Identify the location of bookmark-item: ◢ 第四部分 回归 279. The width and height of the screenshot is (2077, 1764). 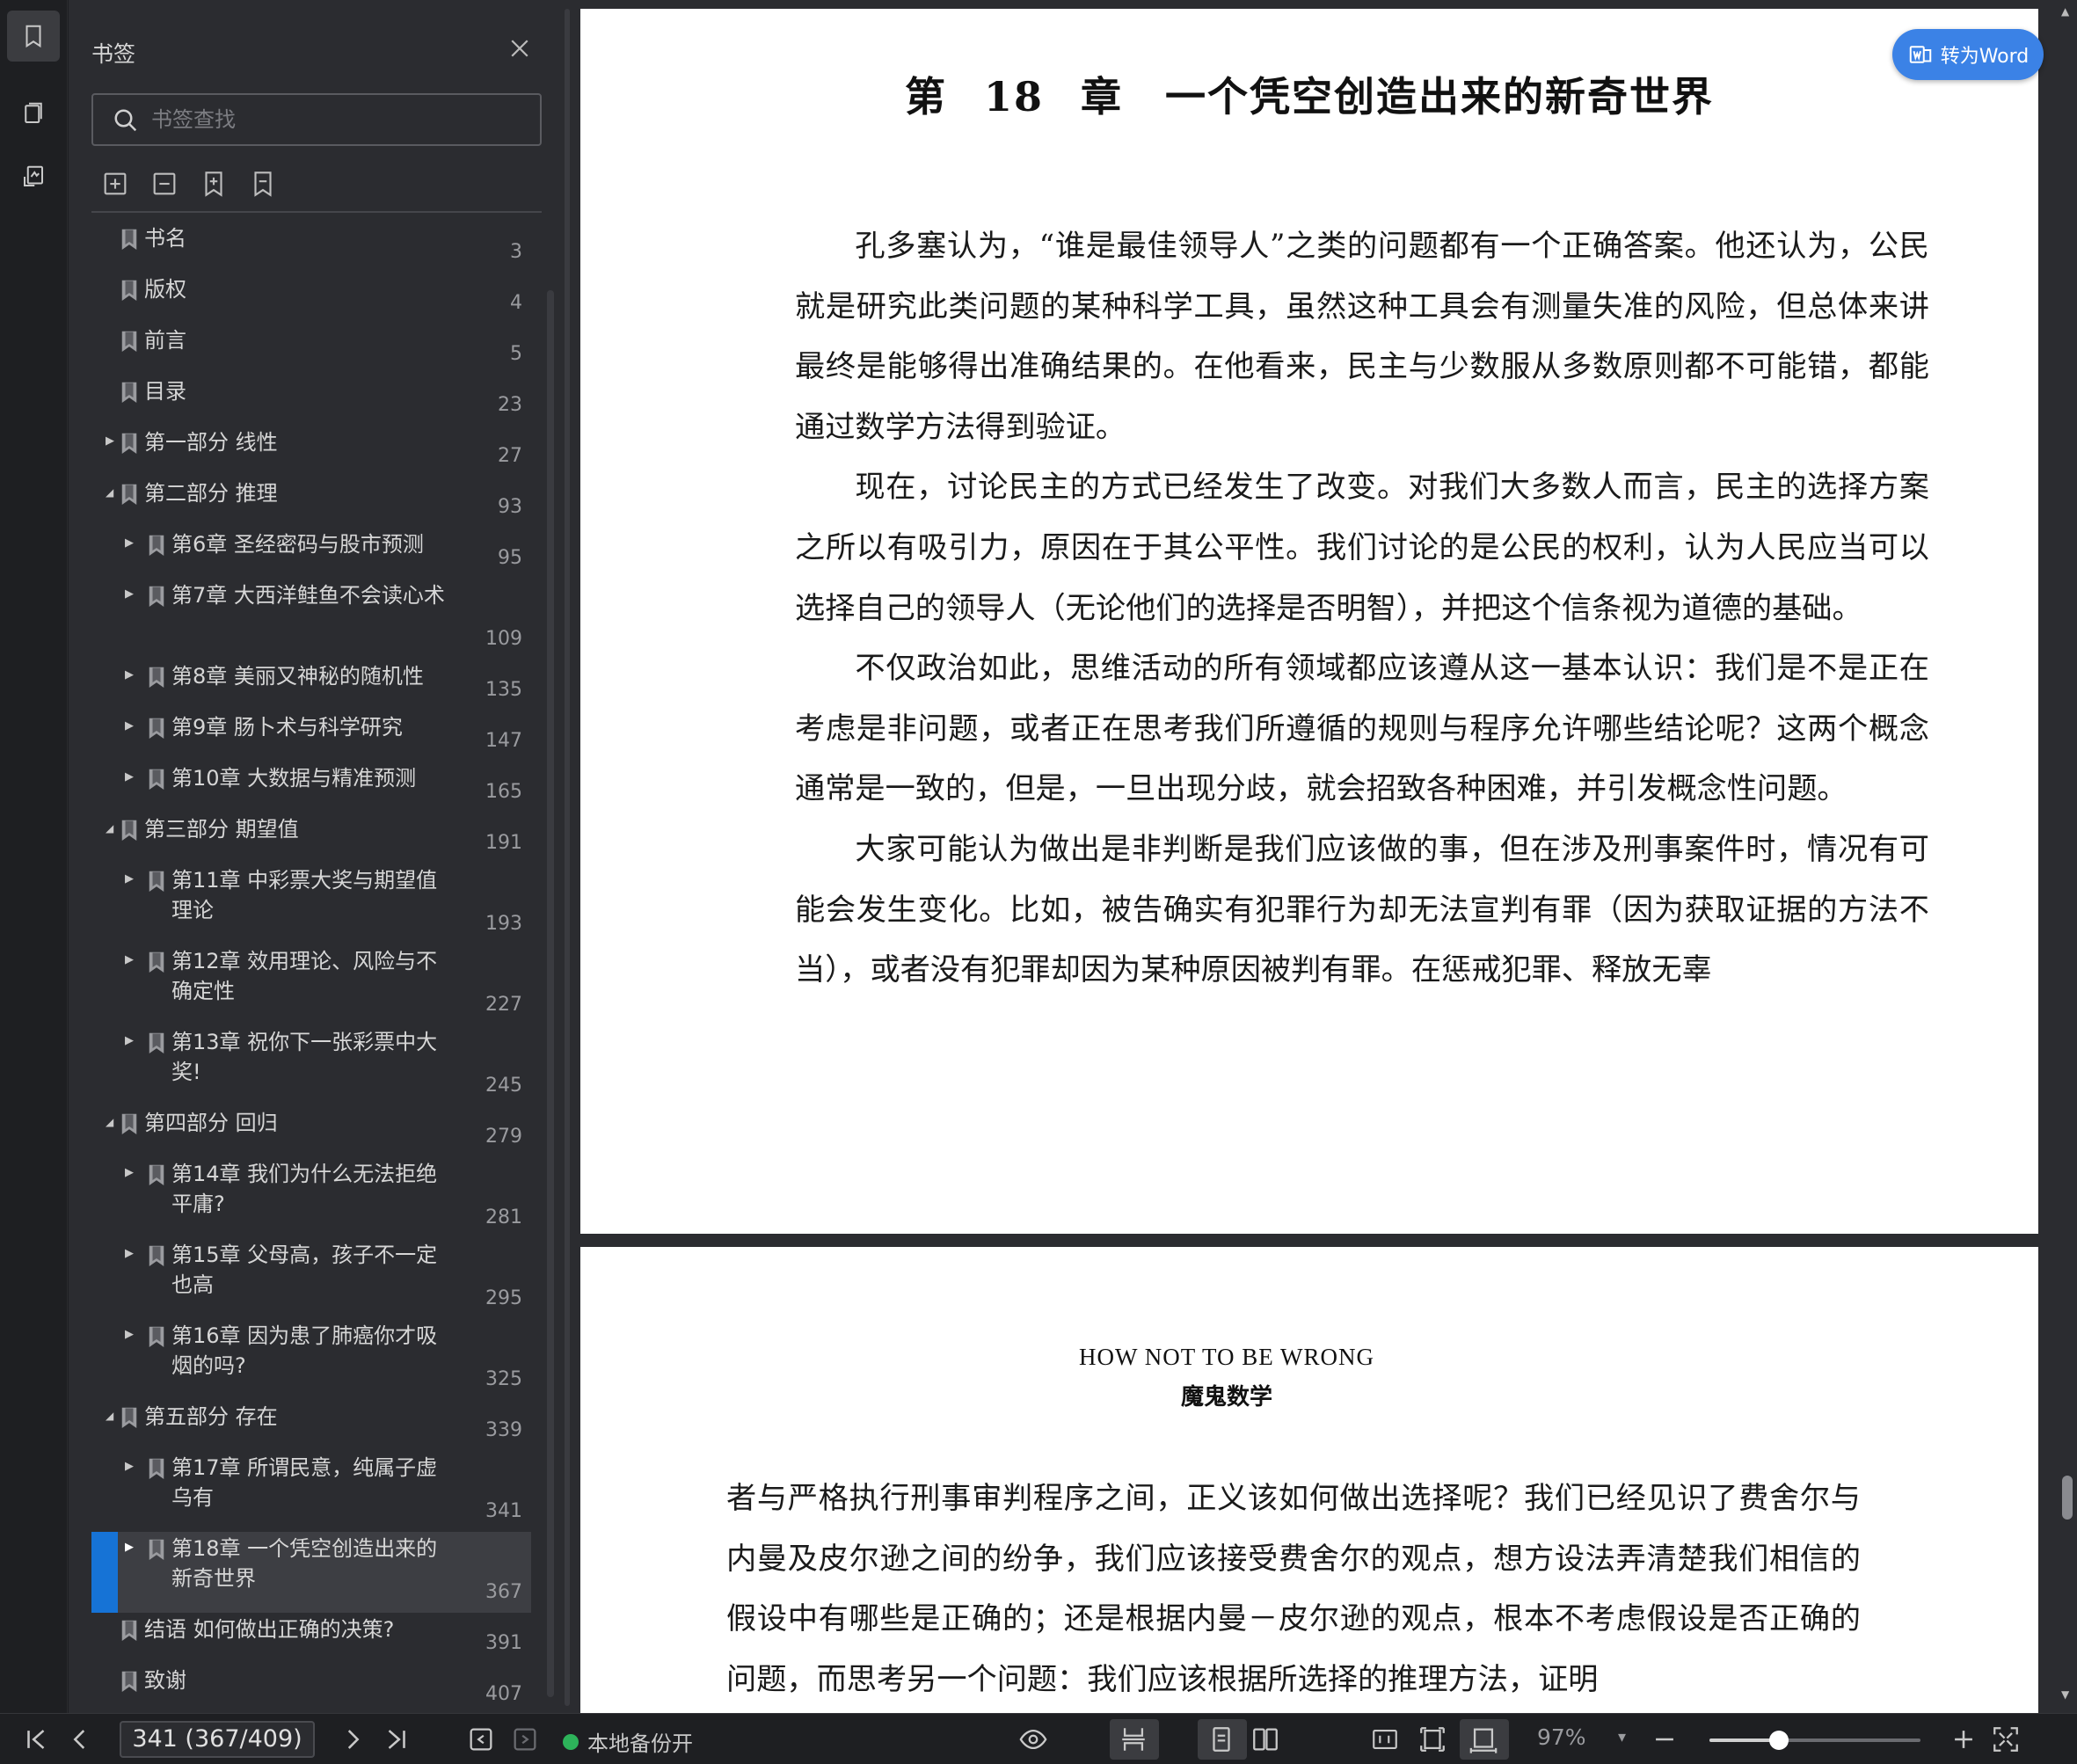
(311, 1131).